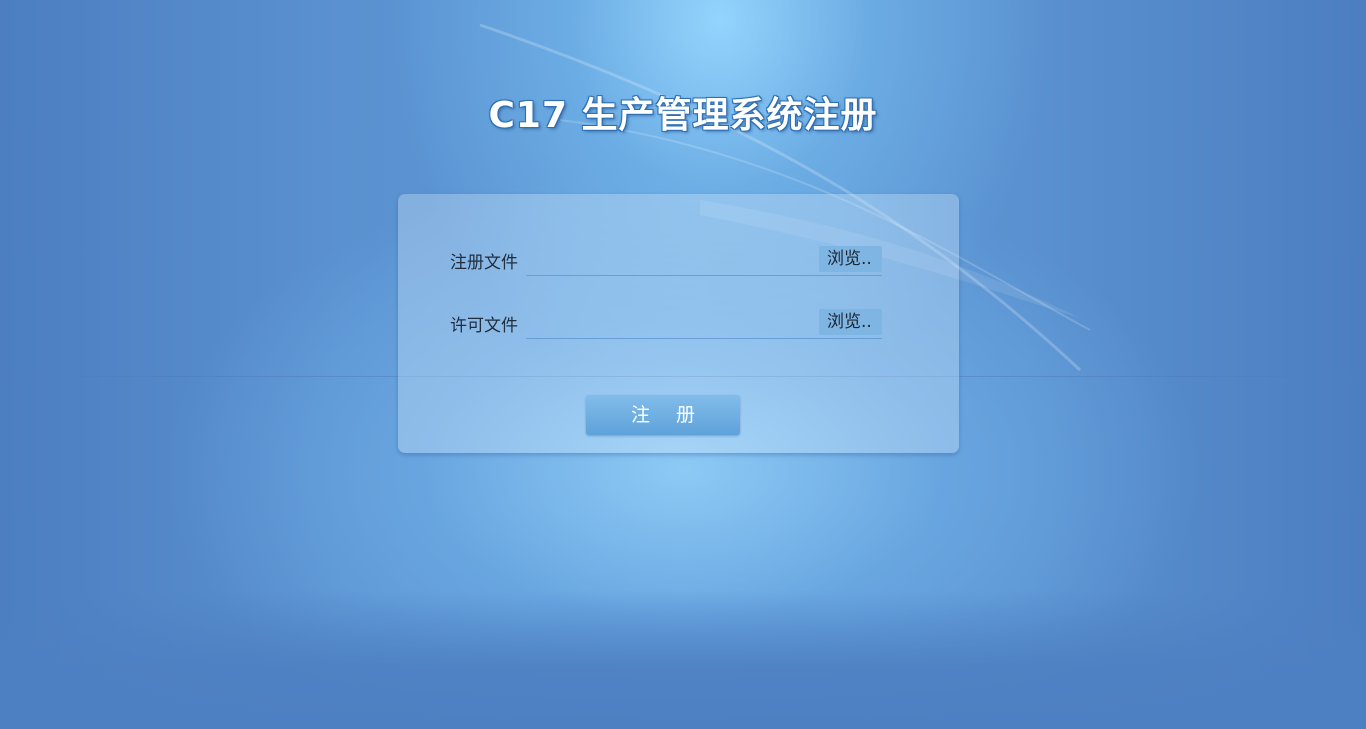  I want to click on registration-file-label: 注册文件, so click(484, 263).